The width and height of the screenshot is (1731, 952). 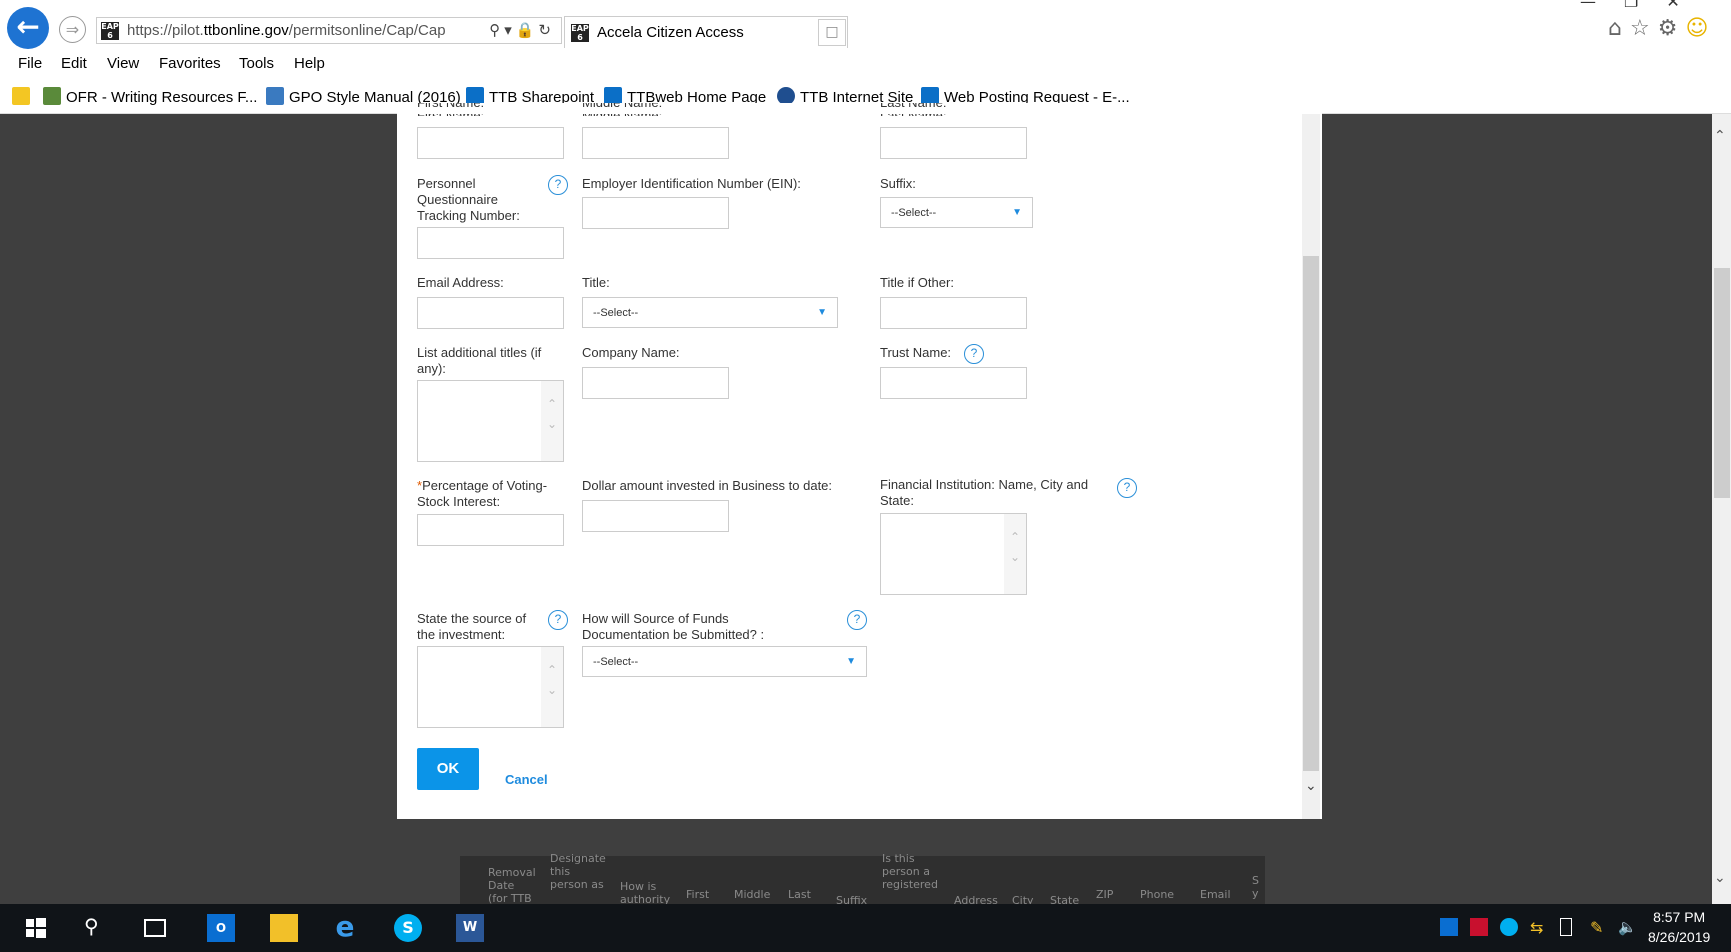 What do you see at coordinates (345, 927) in the screenshot?
I see `internet-explorer-icon: e` at bounding box center [345, 927].